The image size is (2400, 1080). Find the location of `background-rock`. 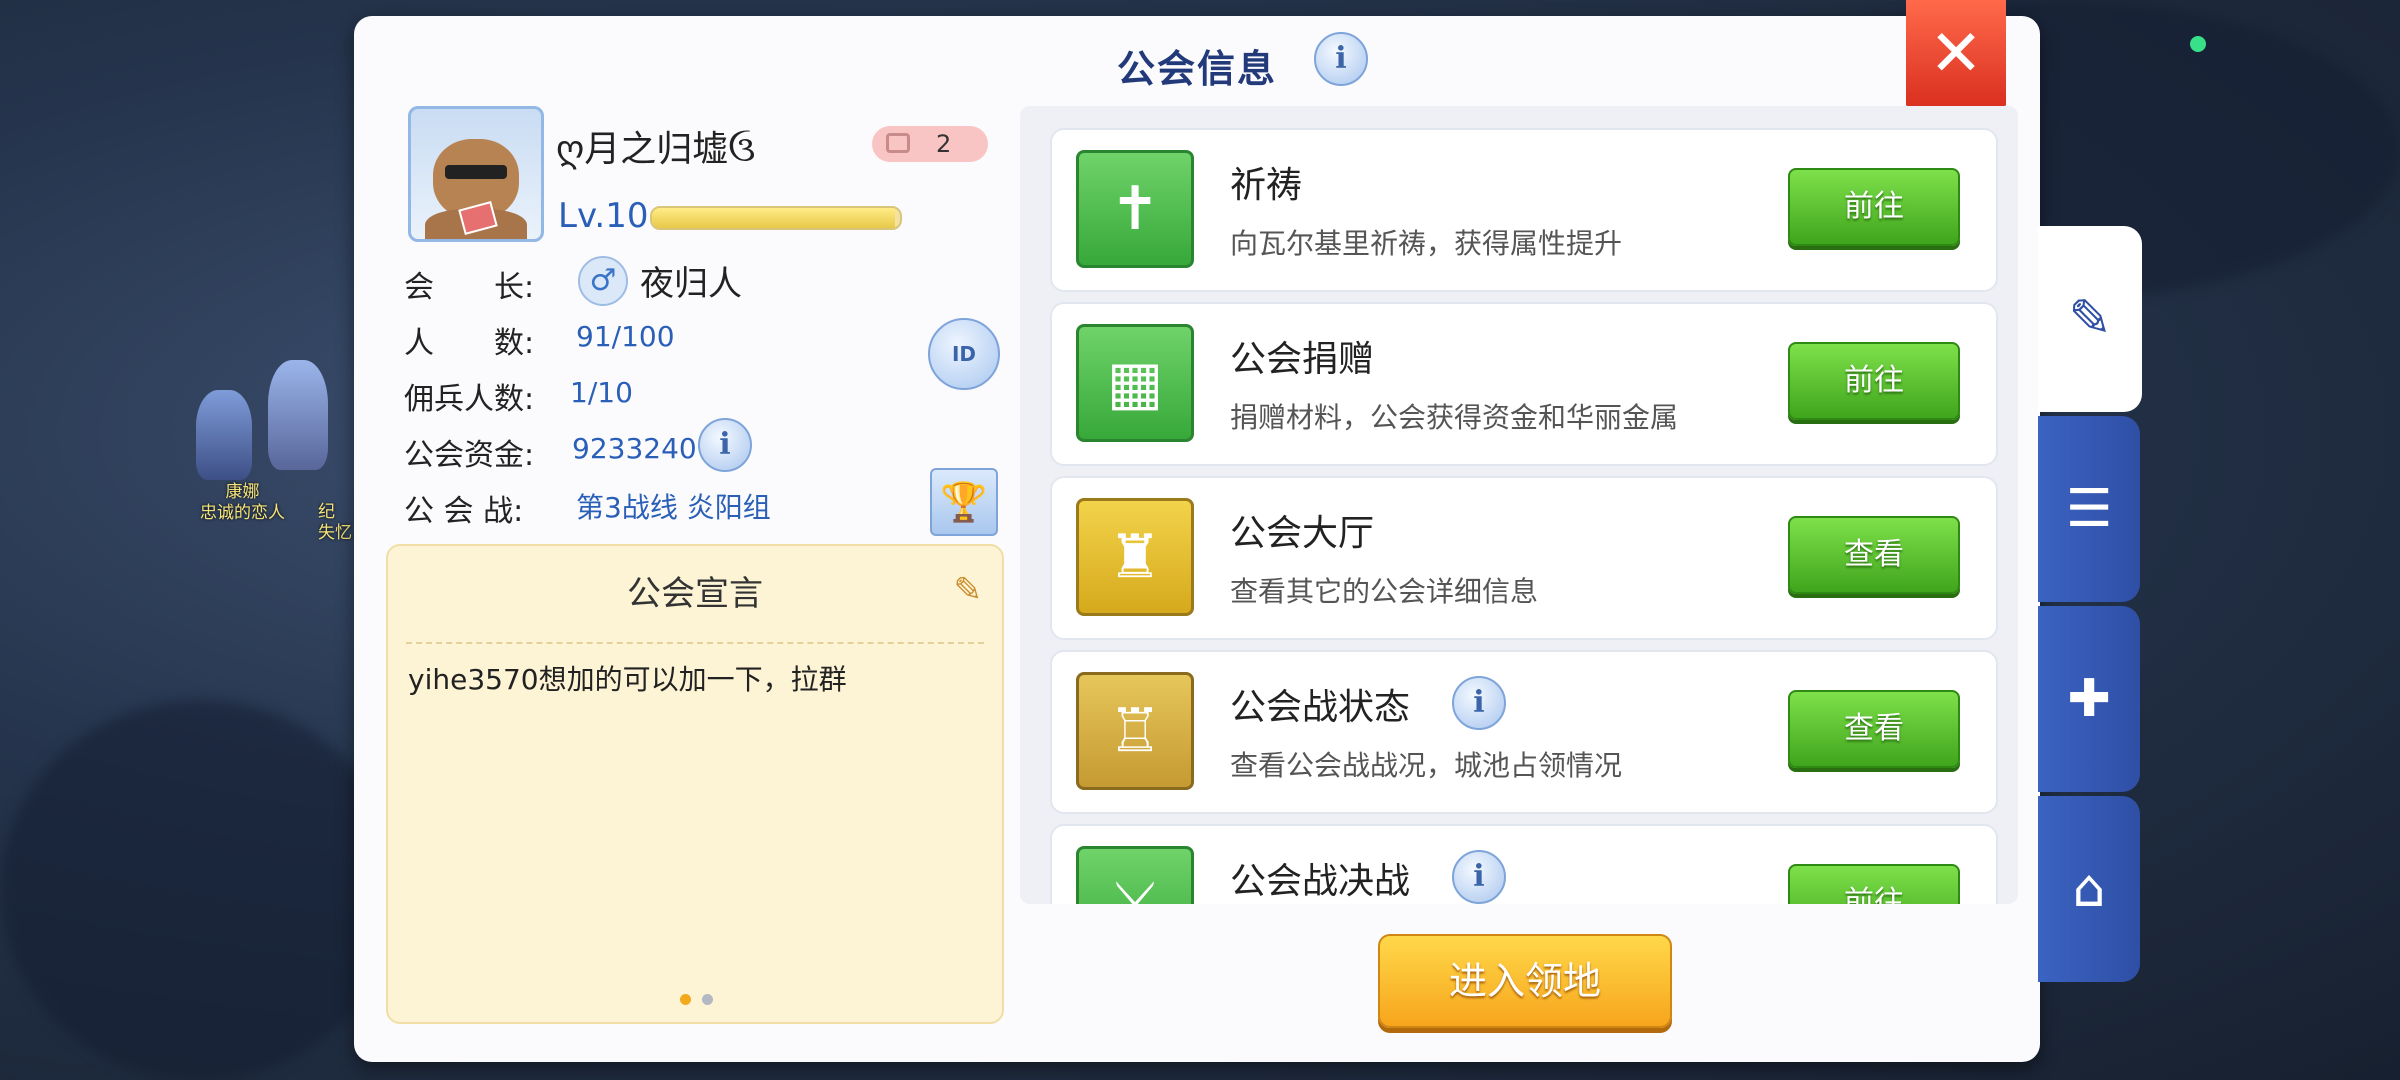

background-rock is located at coordinates (200, 890).